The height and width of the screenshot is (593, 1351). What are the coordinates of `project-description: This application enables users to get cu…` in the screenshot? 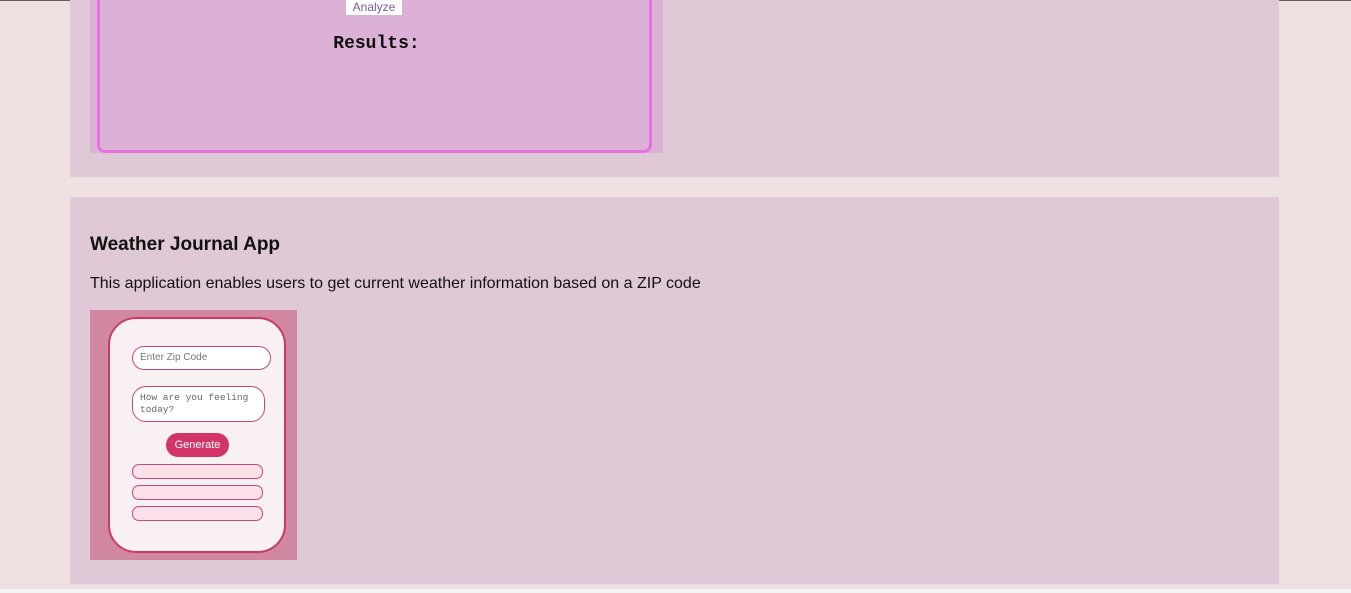 It's located at (395, 283).